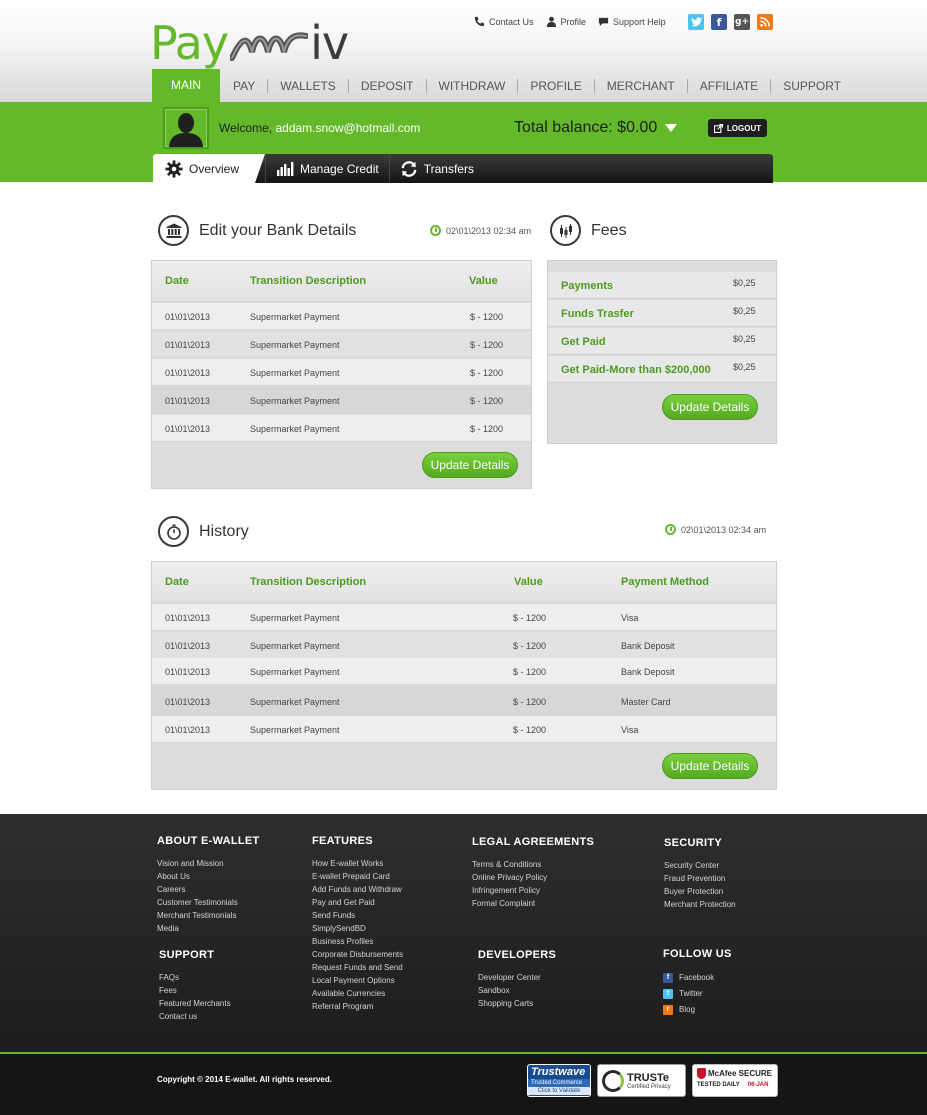  Describe the element at coordinates (357, 980) in the screenshot. I see `footer-link: Local Payment Options` at that location.